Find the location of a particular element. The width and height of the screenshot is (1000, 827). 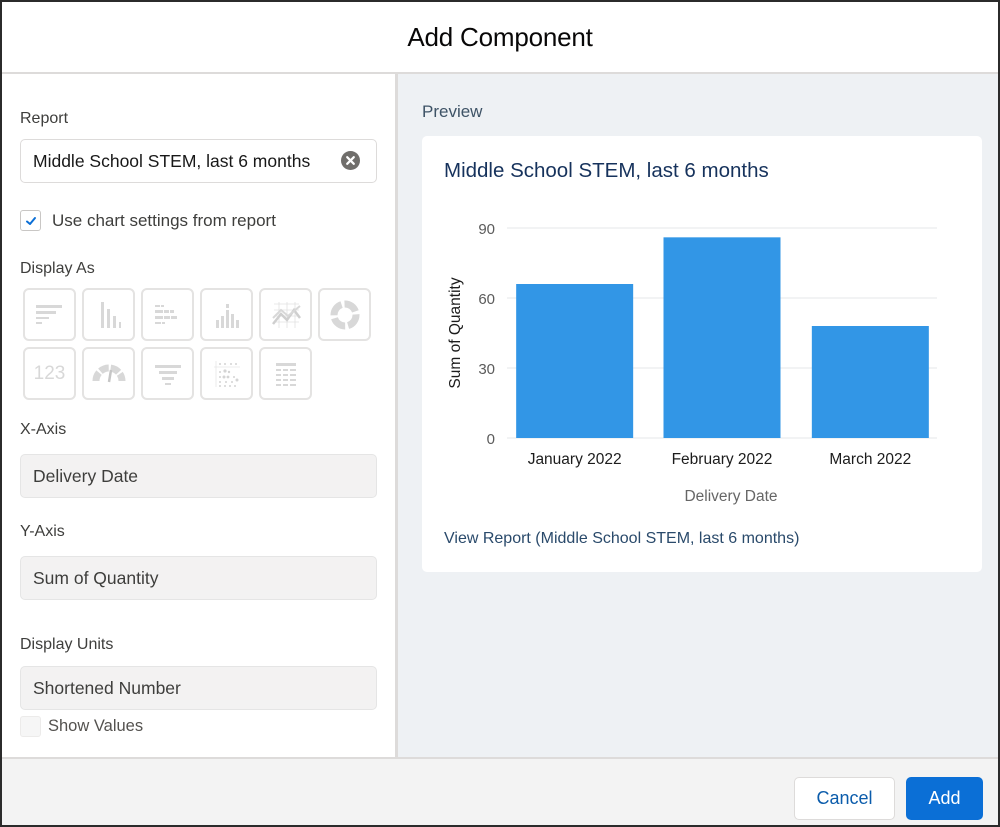

vertical-bar-icon is located at coordinates (110, 314).